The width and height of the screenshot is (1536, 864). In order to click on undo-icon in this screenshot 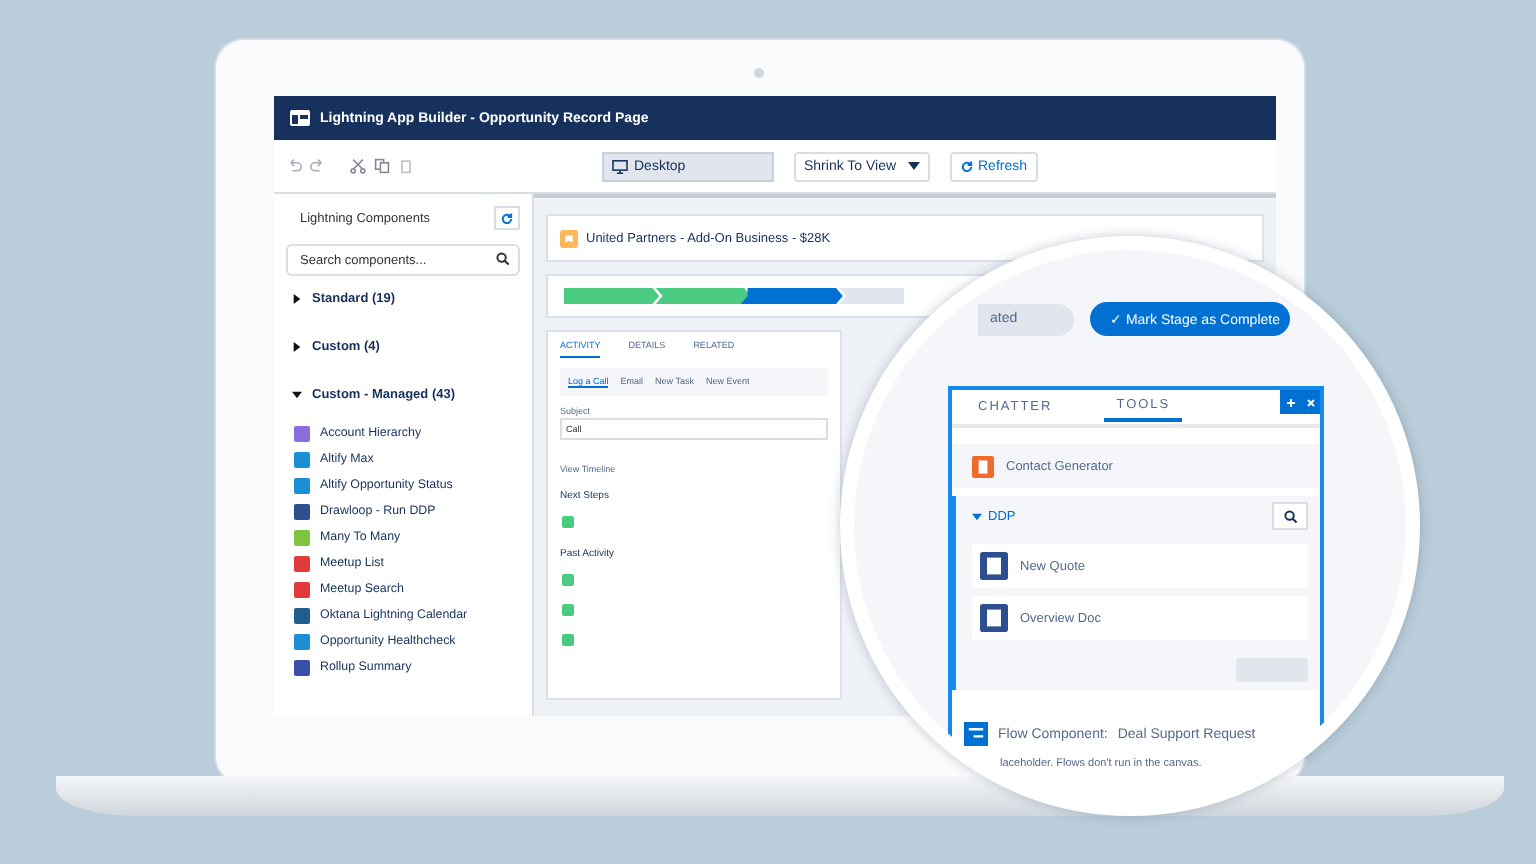, I will do `click(294, 166)`.